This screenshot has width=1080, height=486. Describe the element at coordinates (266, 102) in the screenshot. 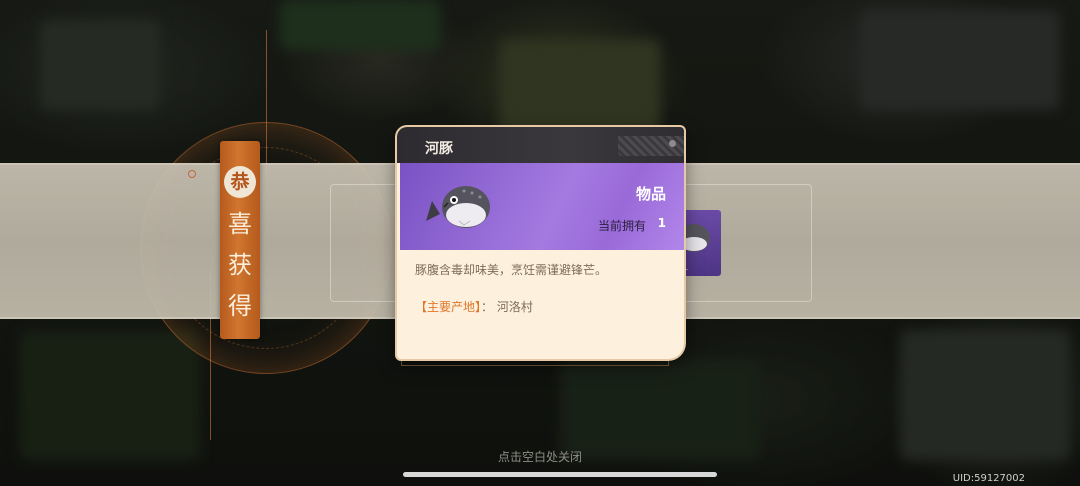

I see `decorative-line` at that location.